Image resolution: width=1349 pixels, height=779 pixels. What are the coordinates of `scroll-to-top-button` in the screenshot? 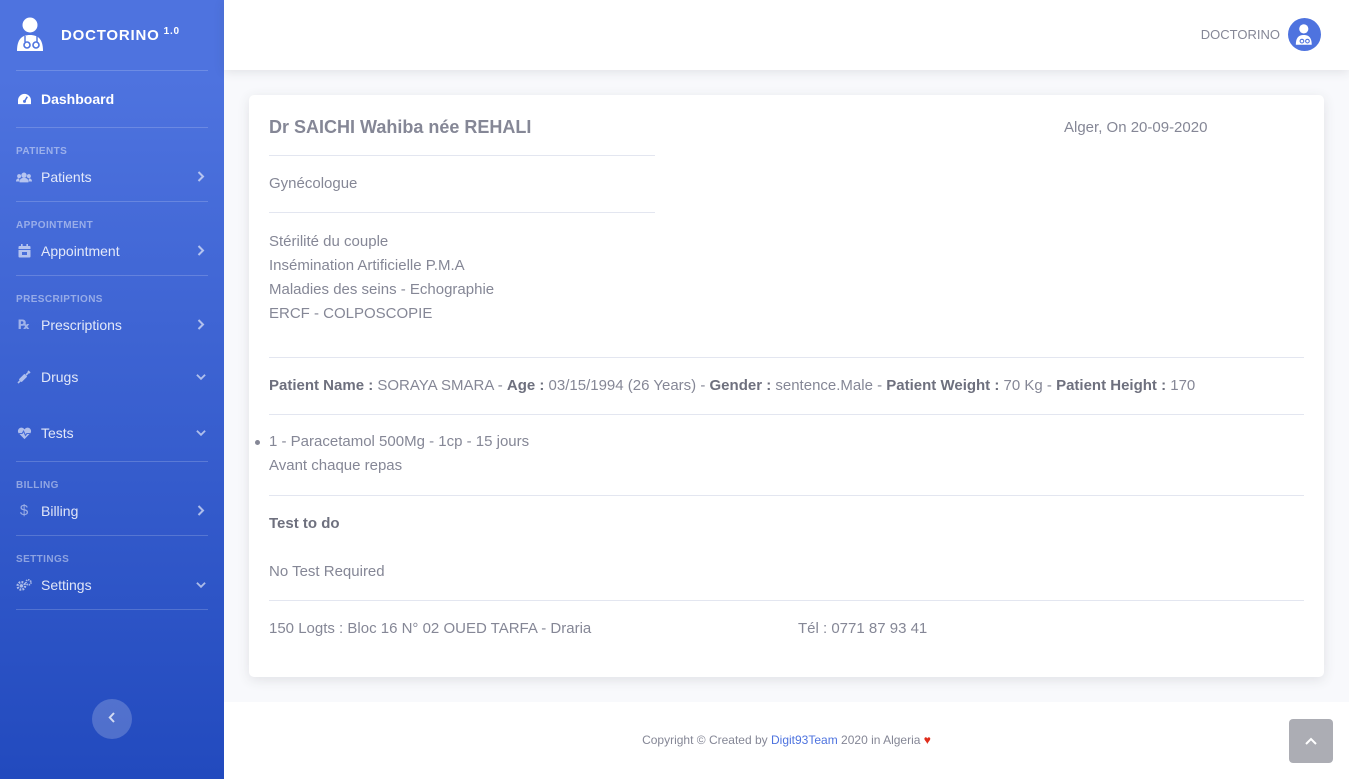 It's located at (1311, 741).